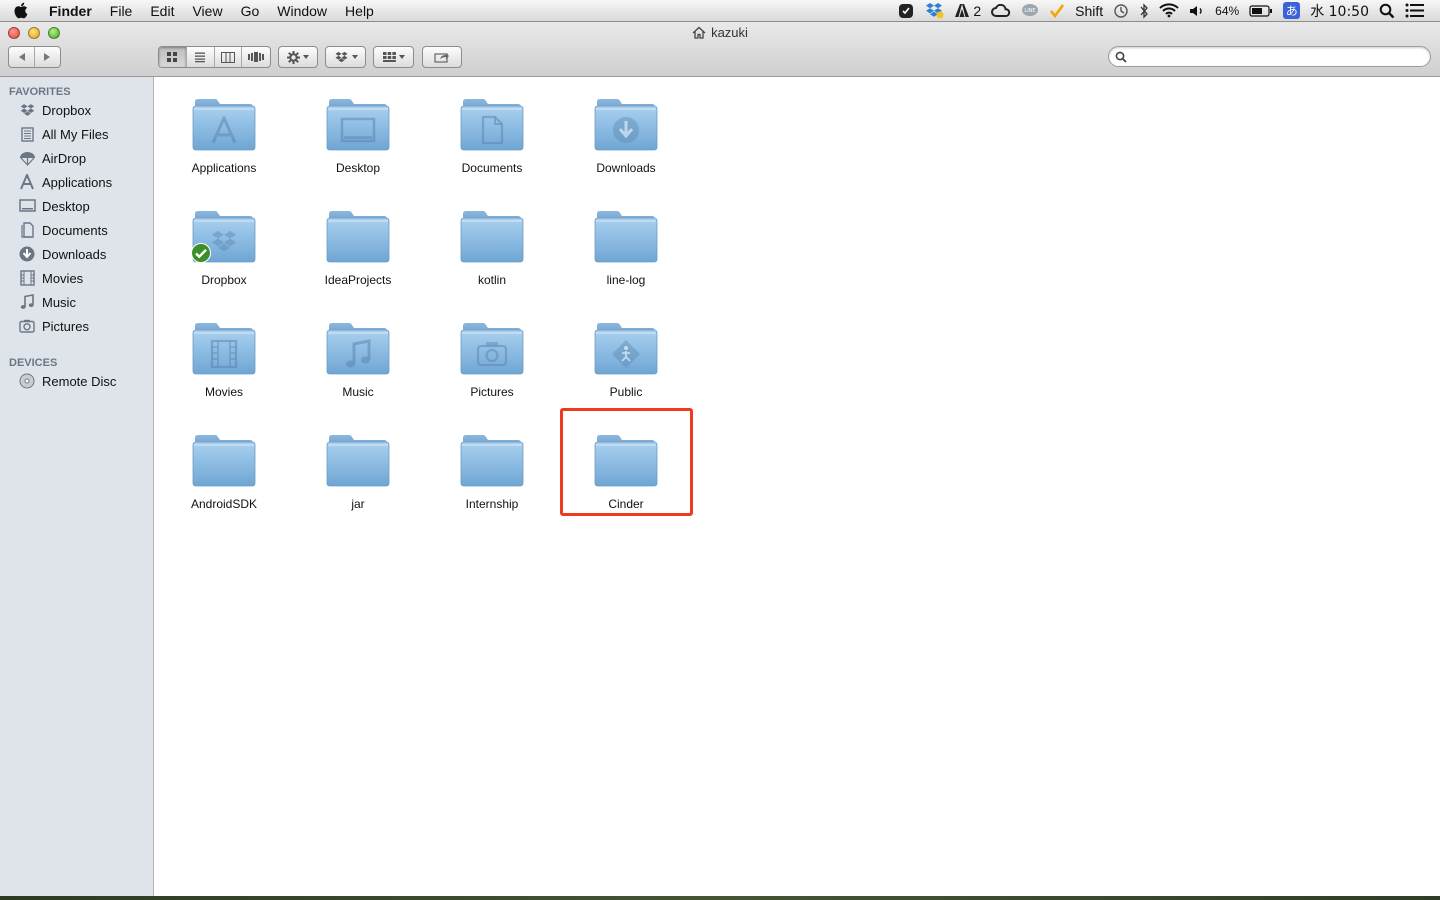  What do you see at coordinates (121, 11) in the screenshot?
I see `menu-file: File` at bounding box center [121, 11].